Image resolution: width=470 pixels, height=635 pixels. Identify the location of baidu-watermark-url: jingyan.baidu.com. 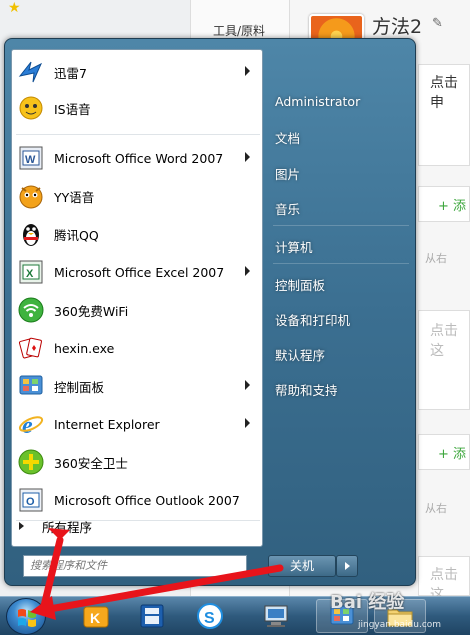
(400, 625).